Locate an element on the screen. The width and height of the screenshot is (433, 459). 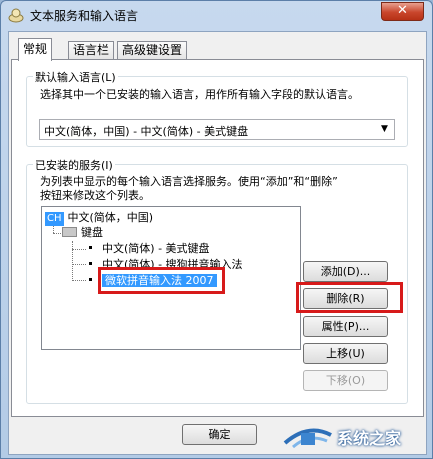
default-language-description: 选择其中一个已安装的输入语言，用作所有输入字段的默认语言。 is located at coordinates (199, 94).